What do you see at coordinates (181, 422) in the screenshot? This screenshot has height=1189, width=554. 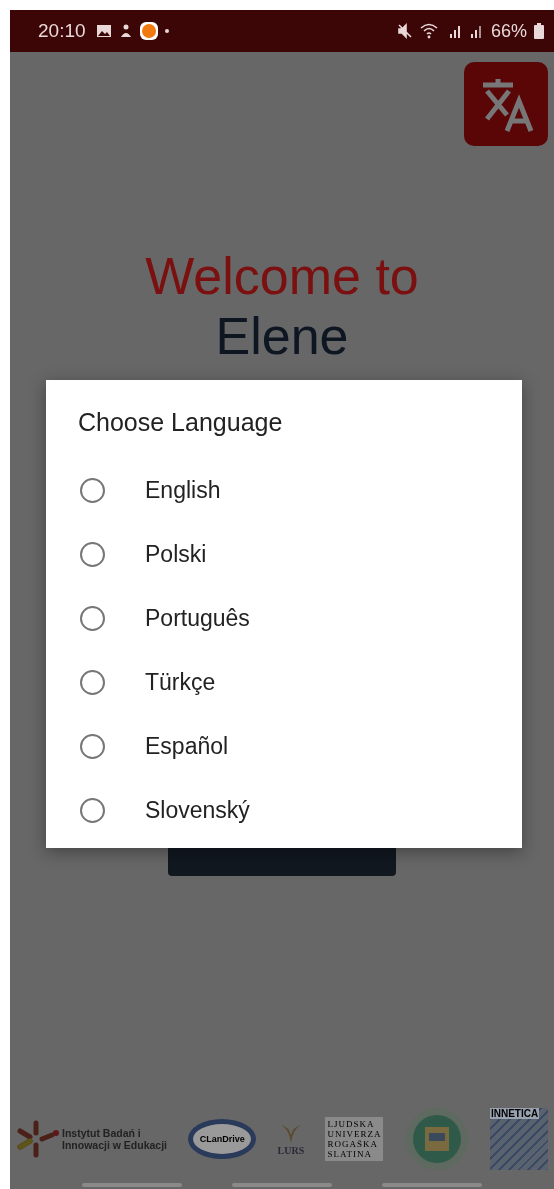 I see `dialog-title: Choose Language` at bounding box center [181, 422].